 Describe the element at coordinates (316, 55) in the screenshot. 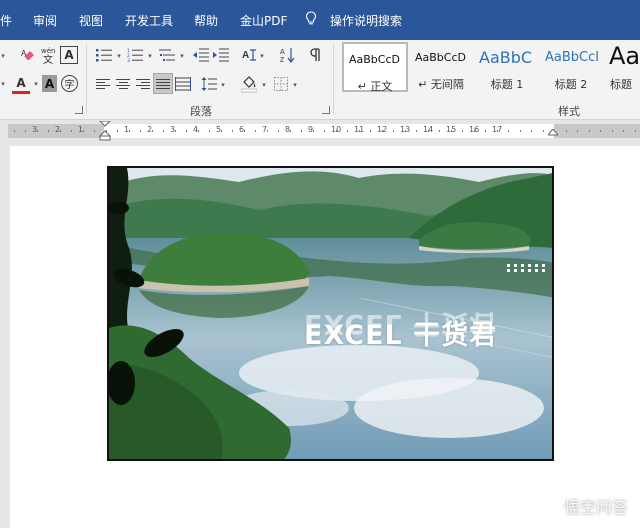

I see `show-formatting-marks-button` at that location.